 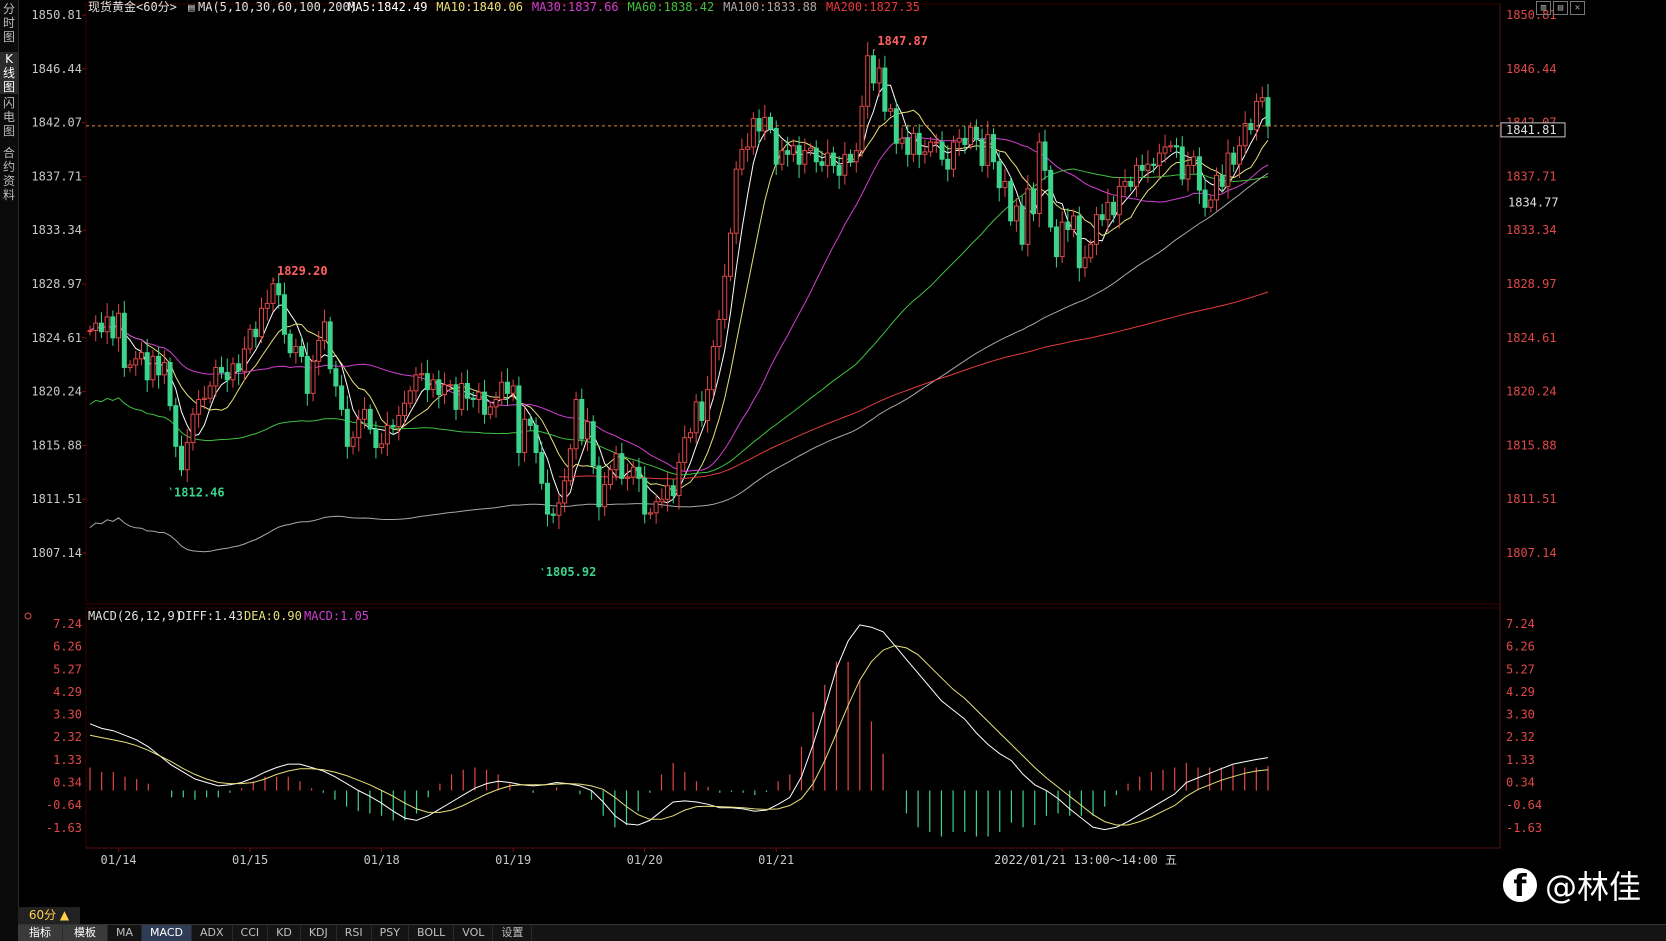 I want to click on tab-psy: PSY, so click(x=390, y=933).